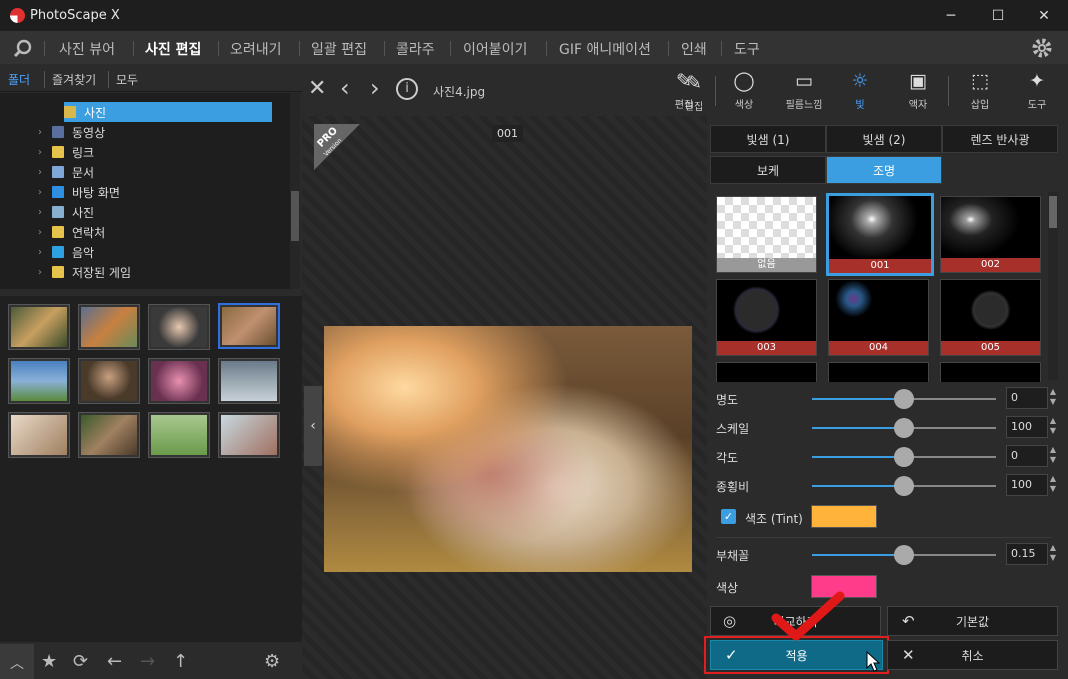  Describe the element at coordinates (694, 49) in the screenshot. I see `menu-print: 인쇄` at that location.